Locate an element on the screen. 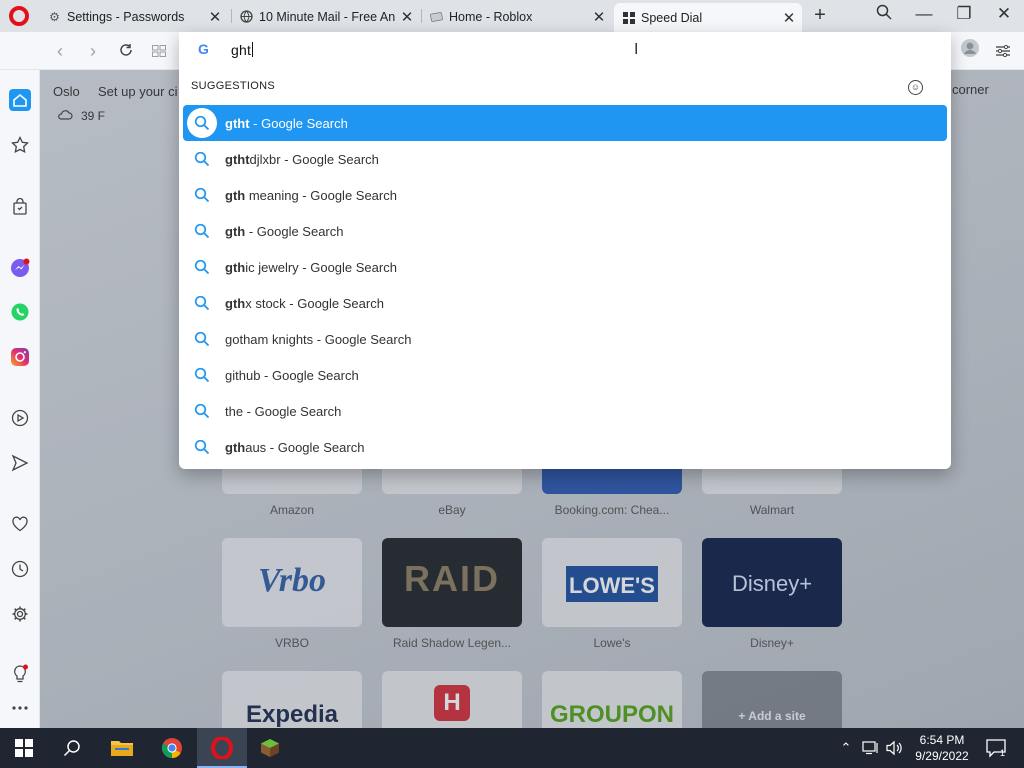 Image resolution: width=1024 pixels, height=768 pixels. system-clock: 6:54 PM 9/29/2022 is located at coordinates (942, 748).